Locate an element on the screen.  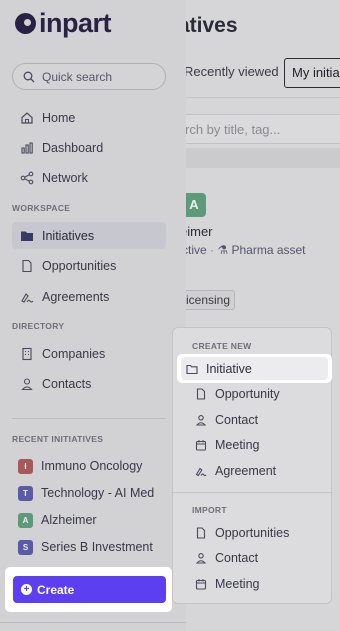
logo: inpart is located at coordinates (63, 22).